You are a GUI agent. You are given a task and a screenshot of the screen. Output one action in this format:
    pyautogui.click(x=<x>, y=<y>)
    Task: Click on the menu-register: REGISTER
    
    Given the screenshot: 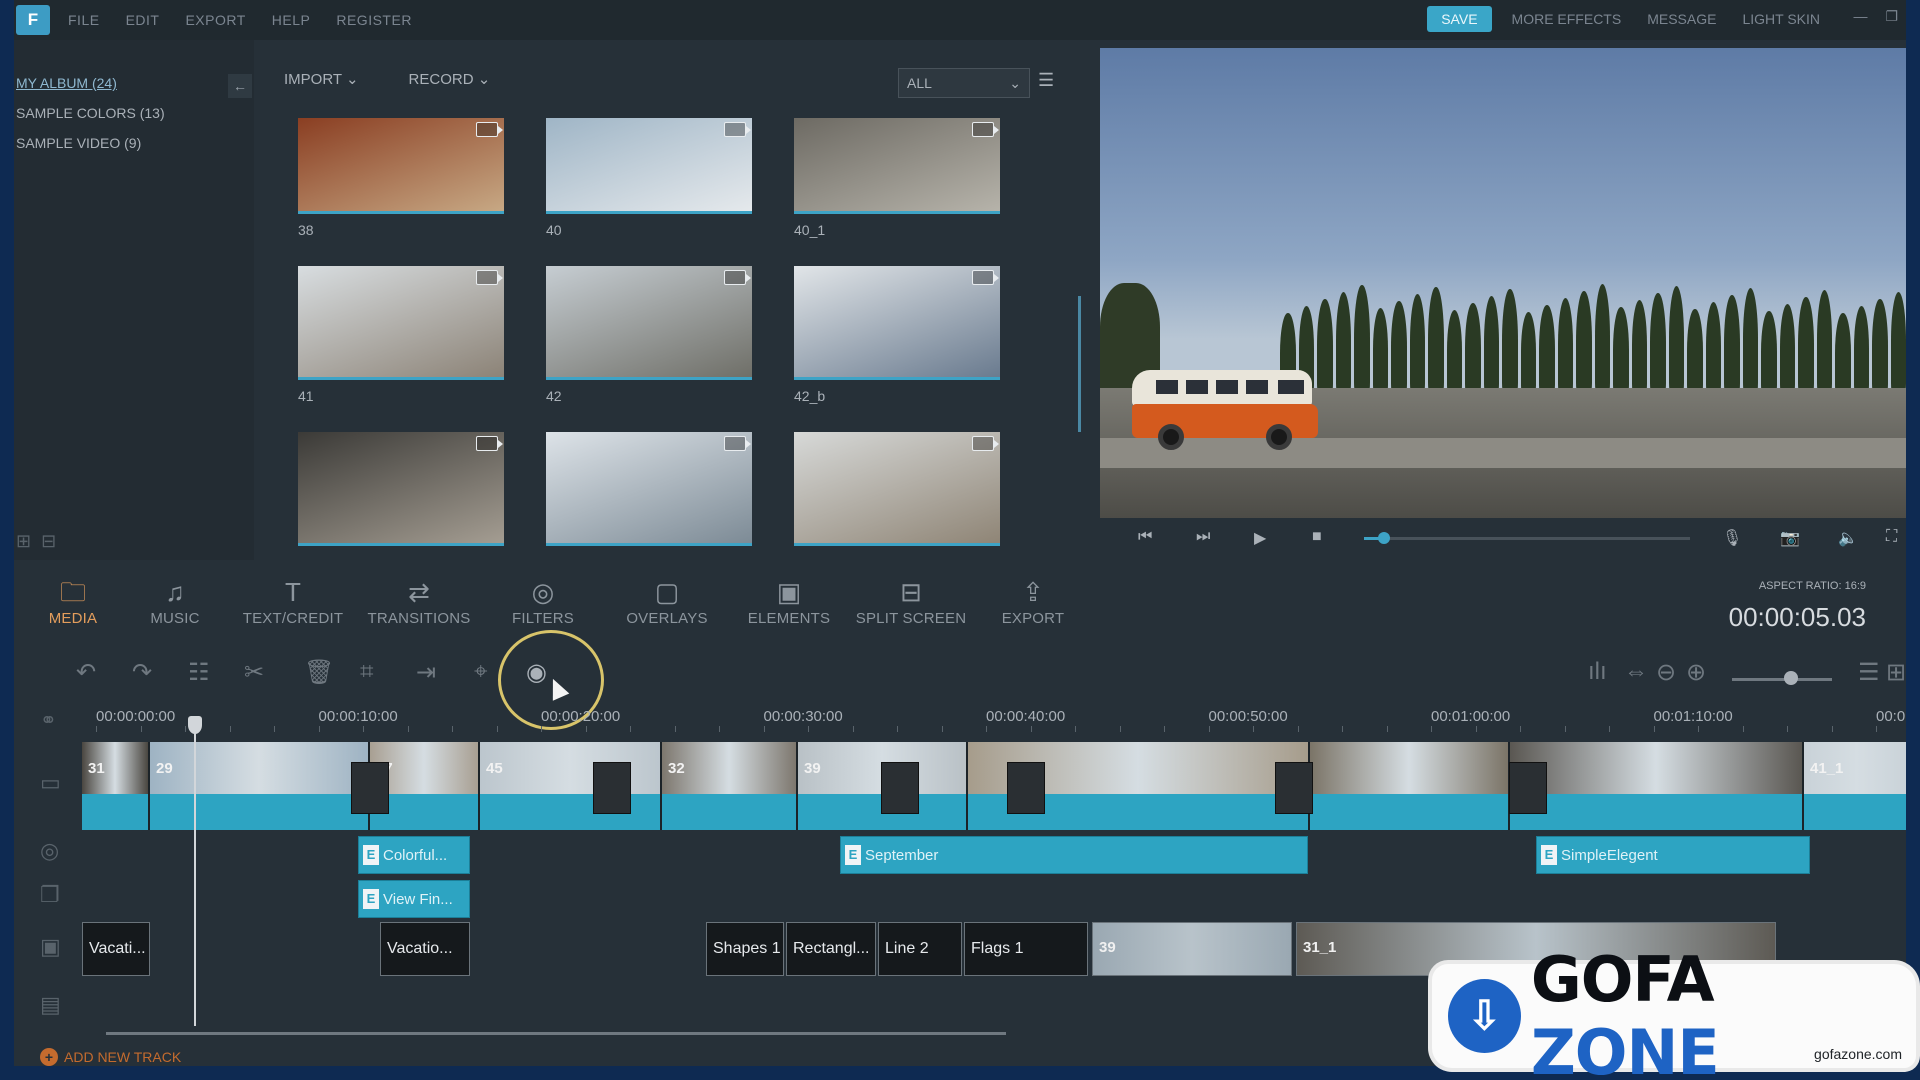 What is the action you would take?
    pyautogui.click(x=374, y=20)
    